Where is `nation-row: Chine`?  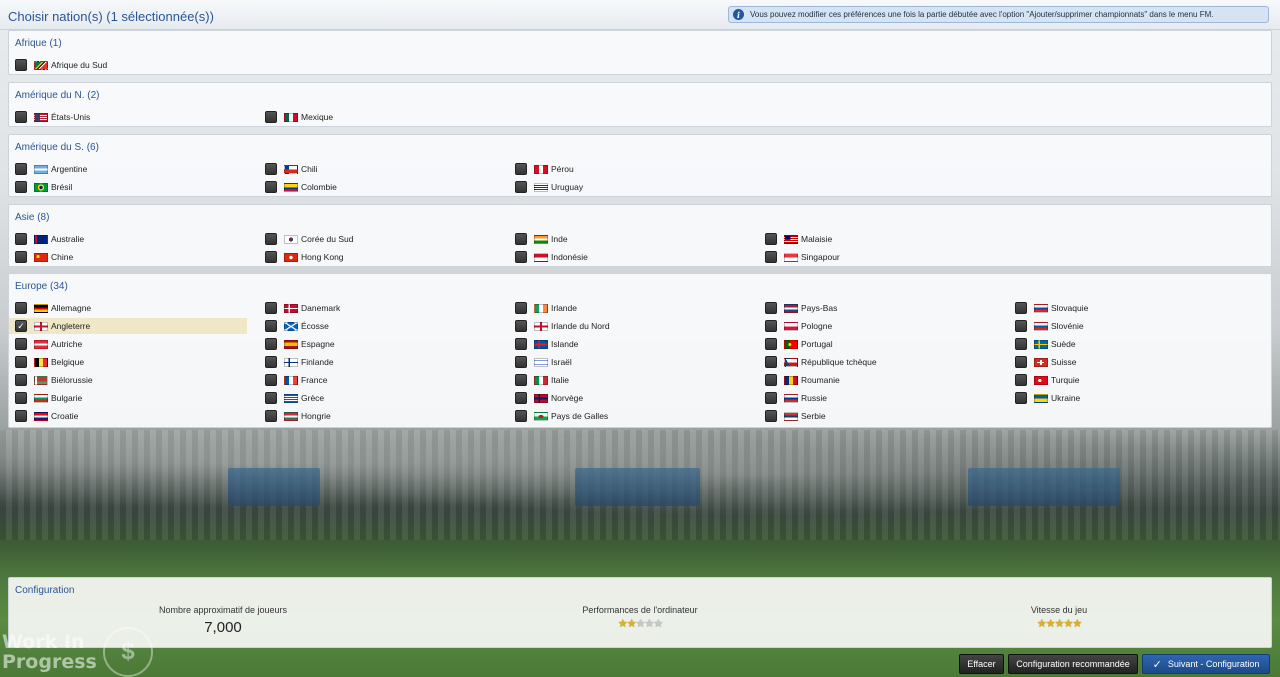
nation-row: Chine is located at coordinates (128, 257).